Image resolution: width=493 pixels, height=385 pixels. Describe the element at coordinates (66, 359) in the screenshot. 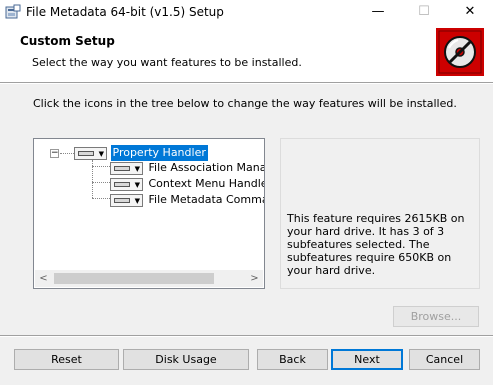

I see `reset-button: Reset` at that location.